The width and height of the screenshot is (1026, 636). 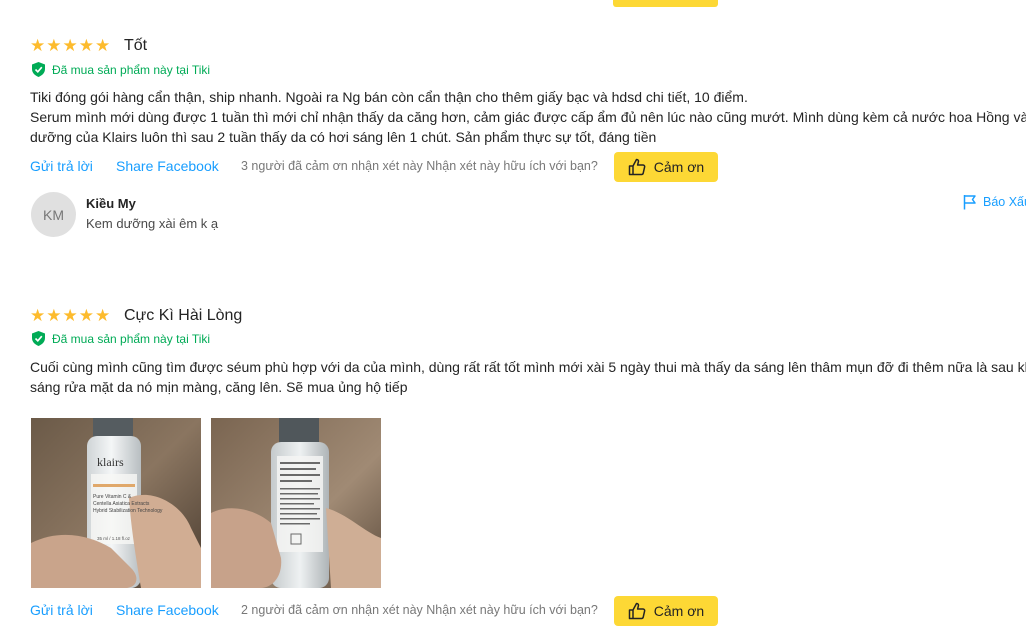 I want to click on product-label-text: Pure Vitamin C &, so click(x=112, y=497).